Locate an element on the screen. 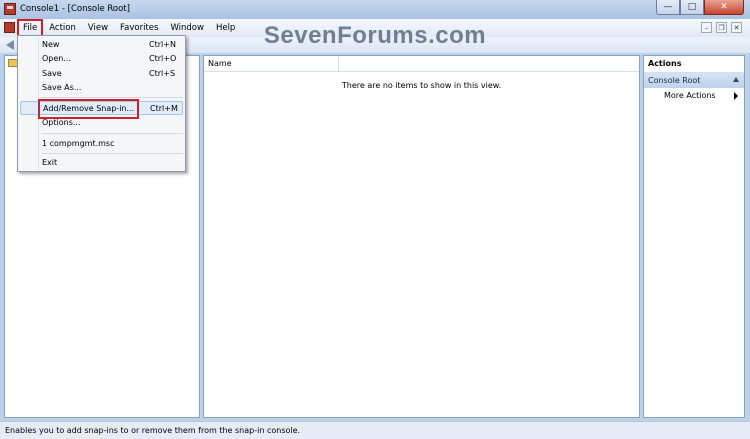 The width and height of the screenshot is (750, 439). actions-pane: Actions Console Root More Actions is located at coordinates (694, 236).